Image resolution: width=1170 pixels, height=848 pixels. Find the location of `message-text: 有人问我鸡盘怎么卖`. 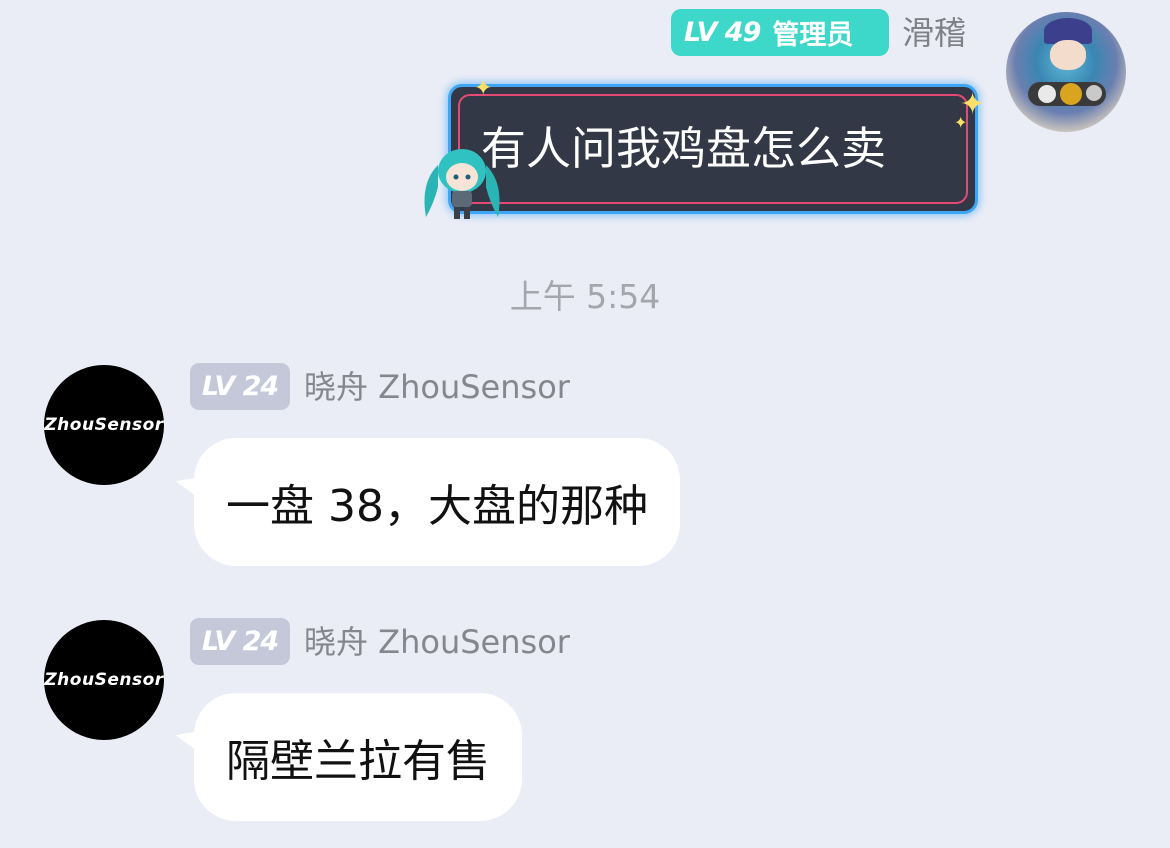

message-text: 有人问我鸡盘怎么卖 is located at coordinates (684, 148).